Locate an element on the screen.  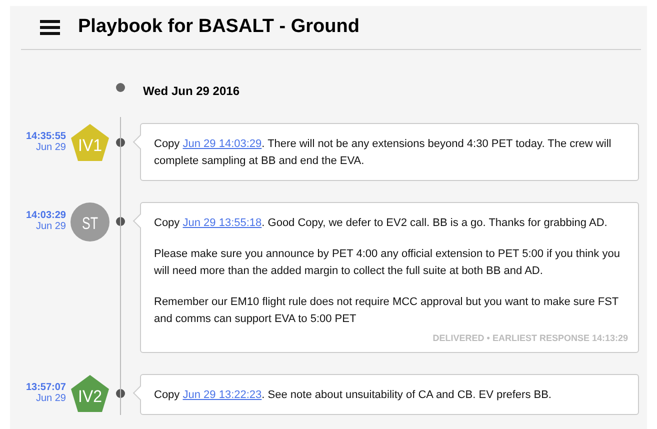
avatar-badge: IV1 is located at coordinates (90, 143).